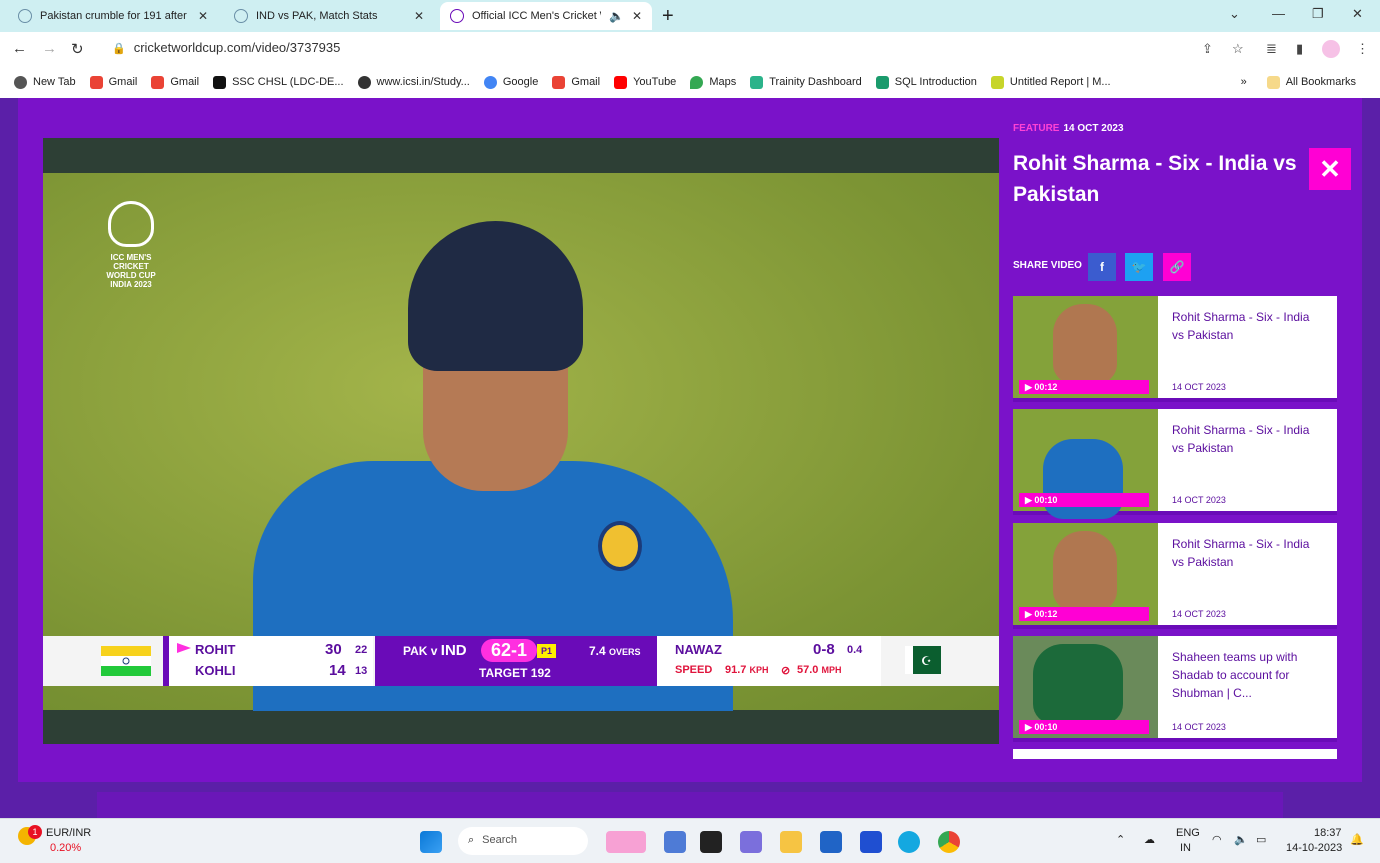 The height and width of the screenshot is (863, 1380). What do you see at coordinates (1261, 839) in the screenshot?
I see `battery-icon: ▭` at bounding box center [1261, 839].